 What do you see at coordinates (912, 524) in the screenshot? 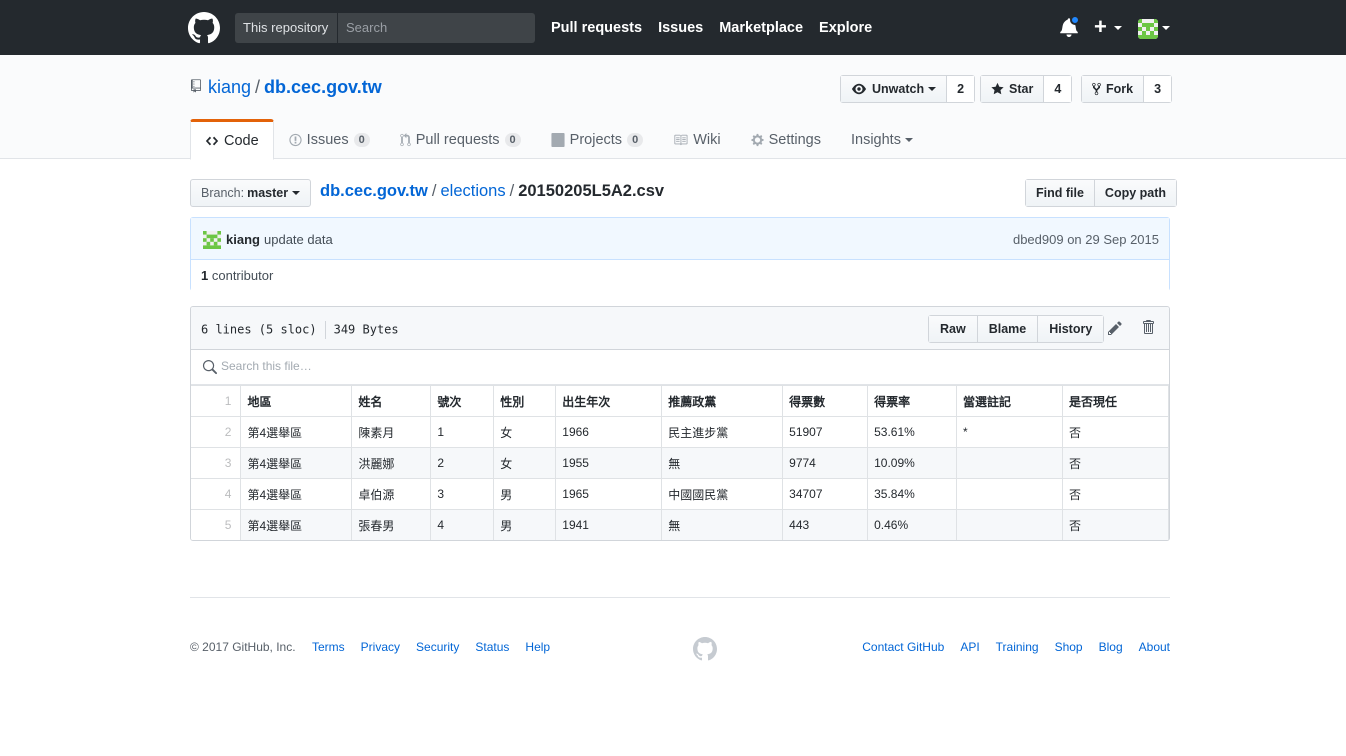
I see `table-cell: 0.46%` at bounding box center [912, 524].